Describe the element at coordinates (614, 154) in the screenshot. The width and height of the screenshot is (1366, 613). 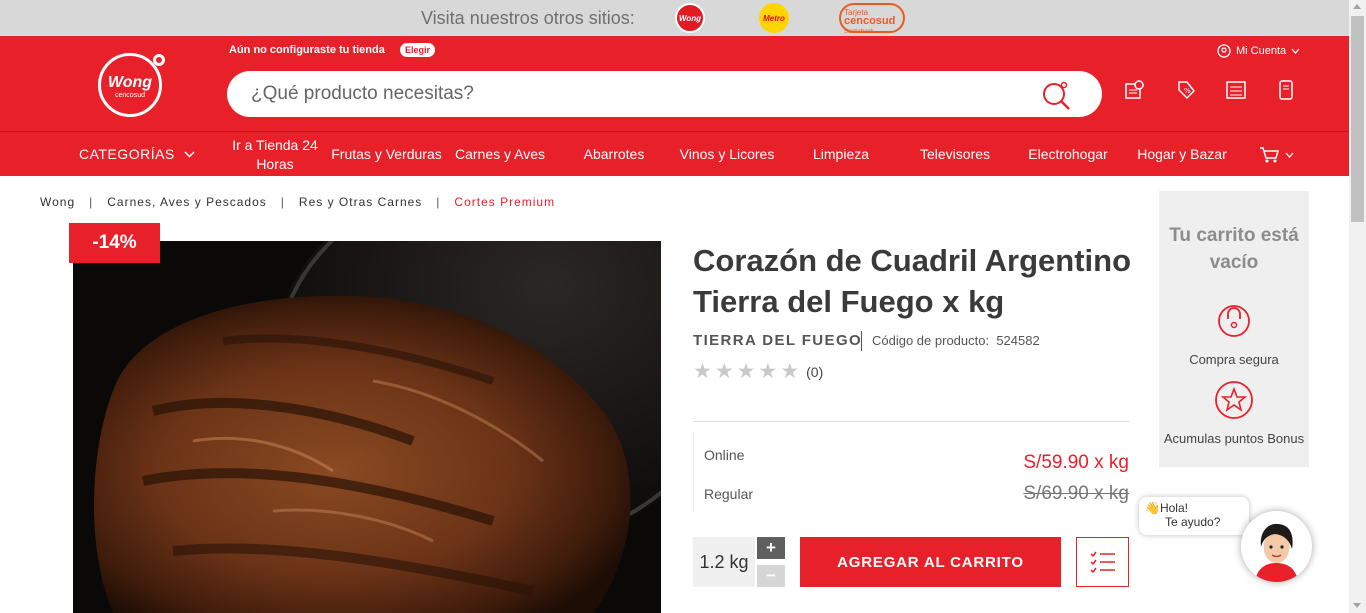
I see `nav-item-abarrotes: Abarrotes` at that location.